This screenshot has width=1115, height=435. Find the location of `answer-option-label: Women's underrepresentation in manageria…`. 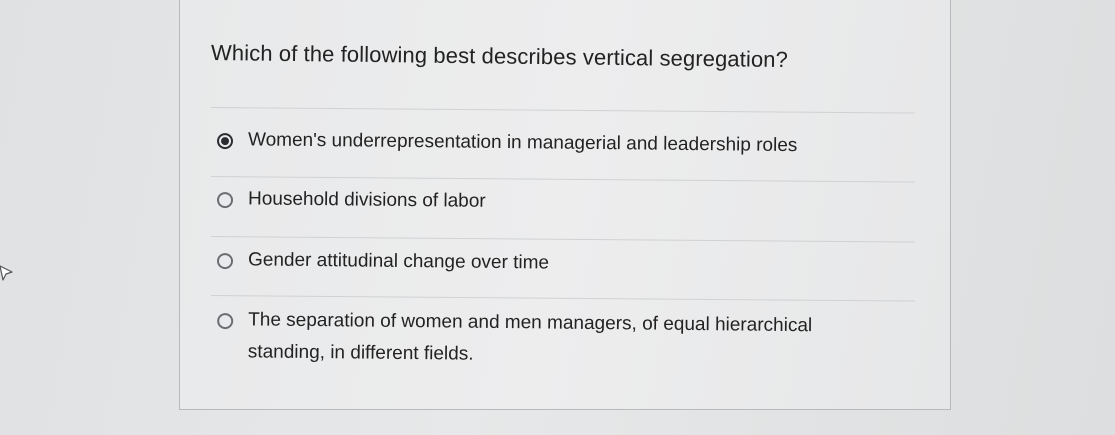

answer-option-label: Women's underrepresentation in manageria… is located at coordinates (523, 143).